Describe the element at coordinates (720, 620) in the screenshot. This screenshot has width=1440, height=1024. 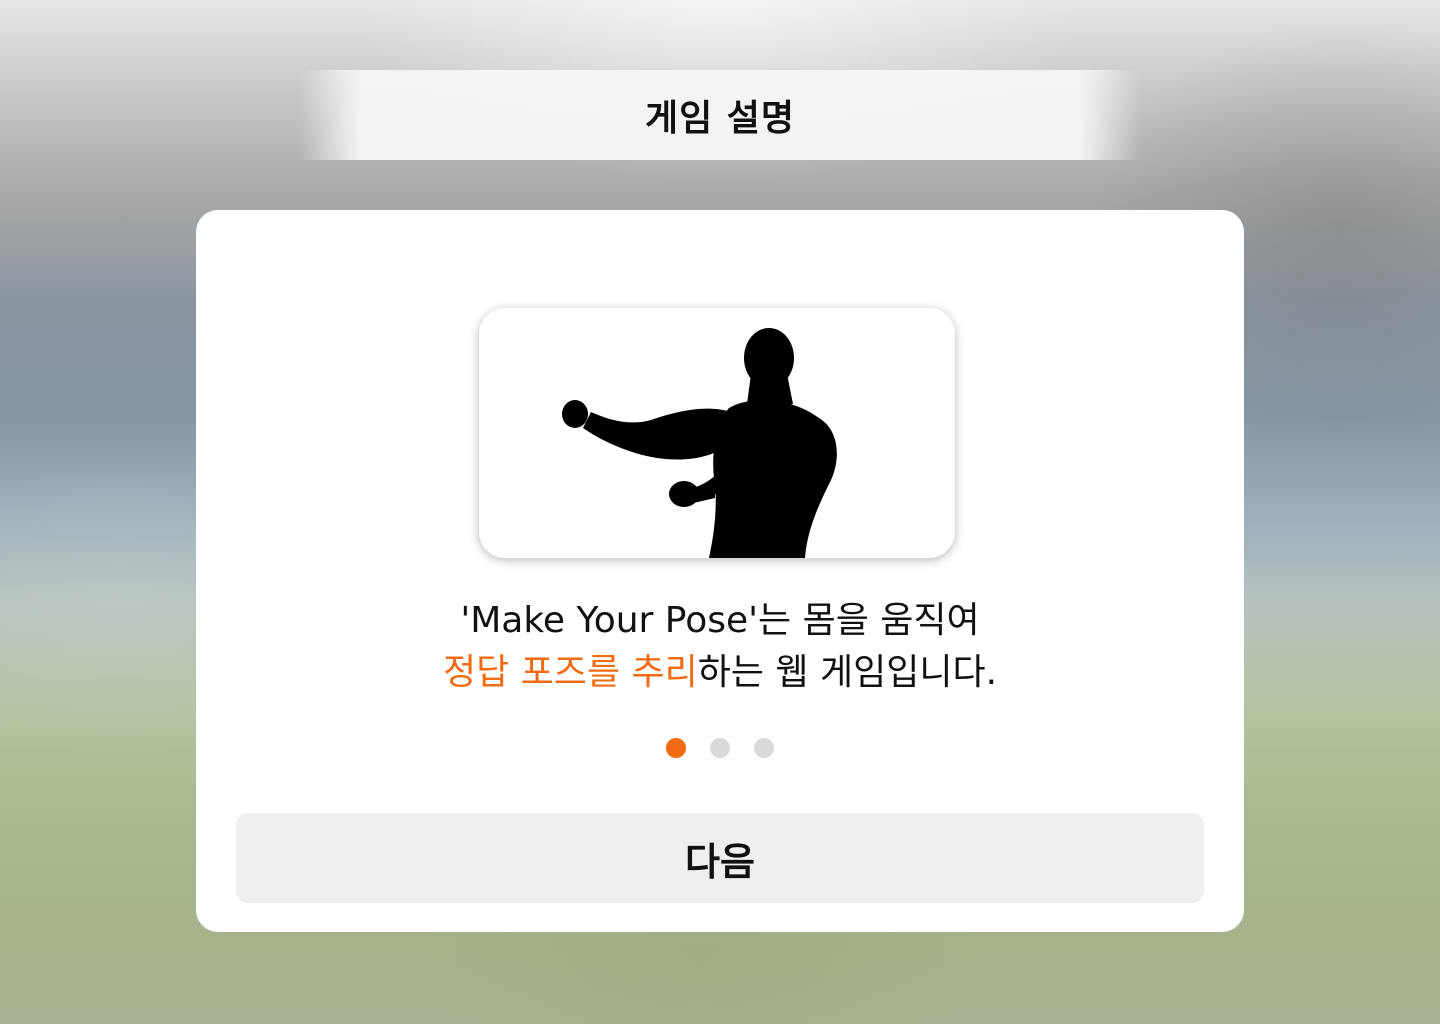
I see `description-line-1: 'Make Your Pose'는 몸을 움직여` at that location.